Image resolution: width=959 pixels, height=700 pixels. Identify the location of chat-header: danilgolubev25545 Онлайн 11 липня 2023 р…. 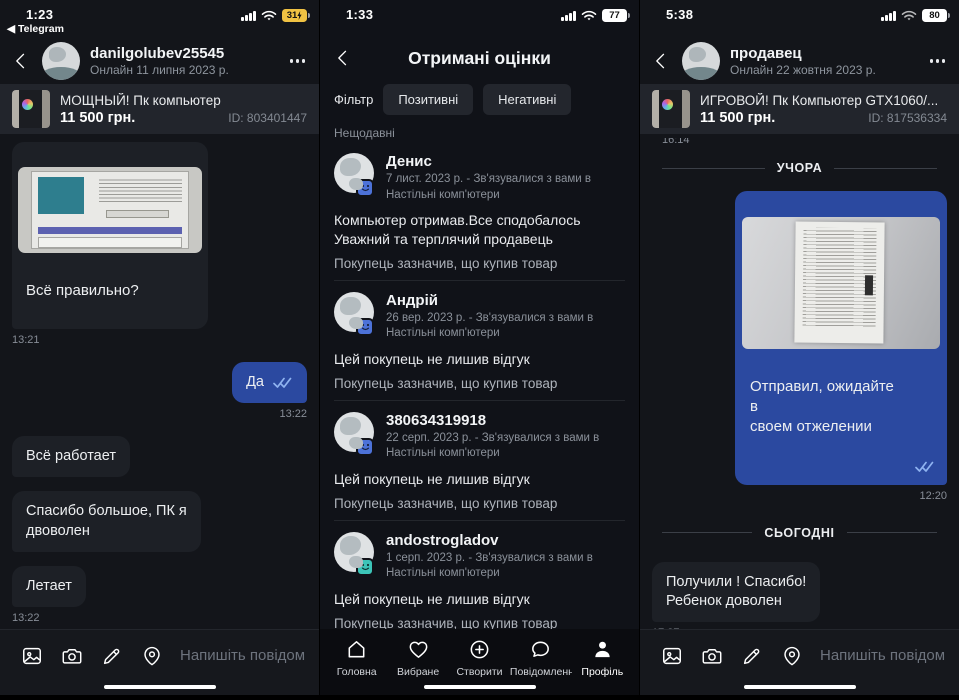
(159, 61).